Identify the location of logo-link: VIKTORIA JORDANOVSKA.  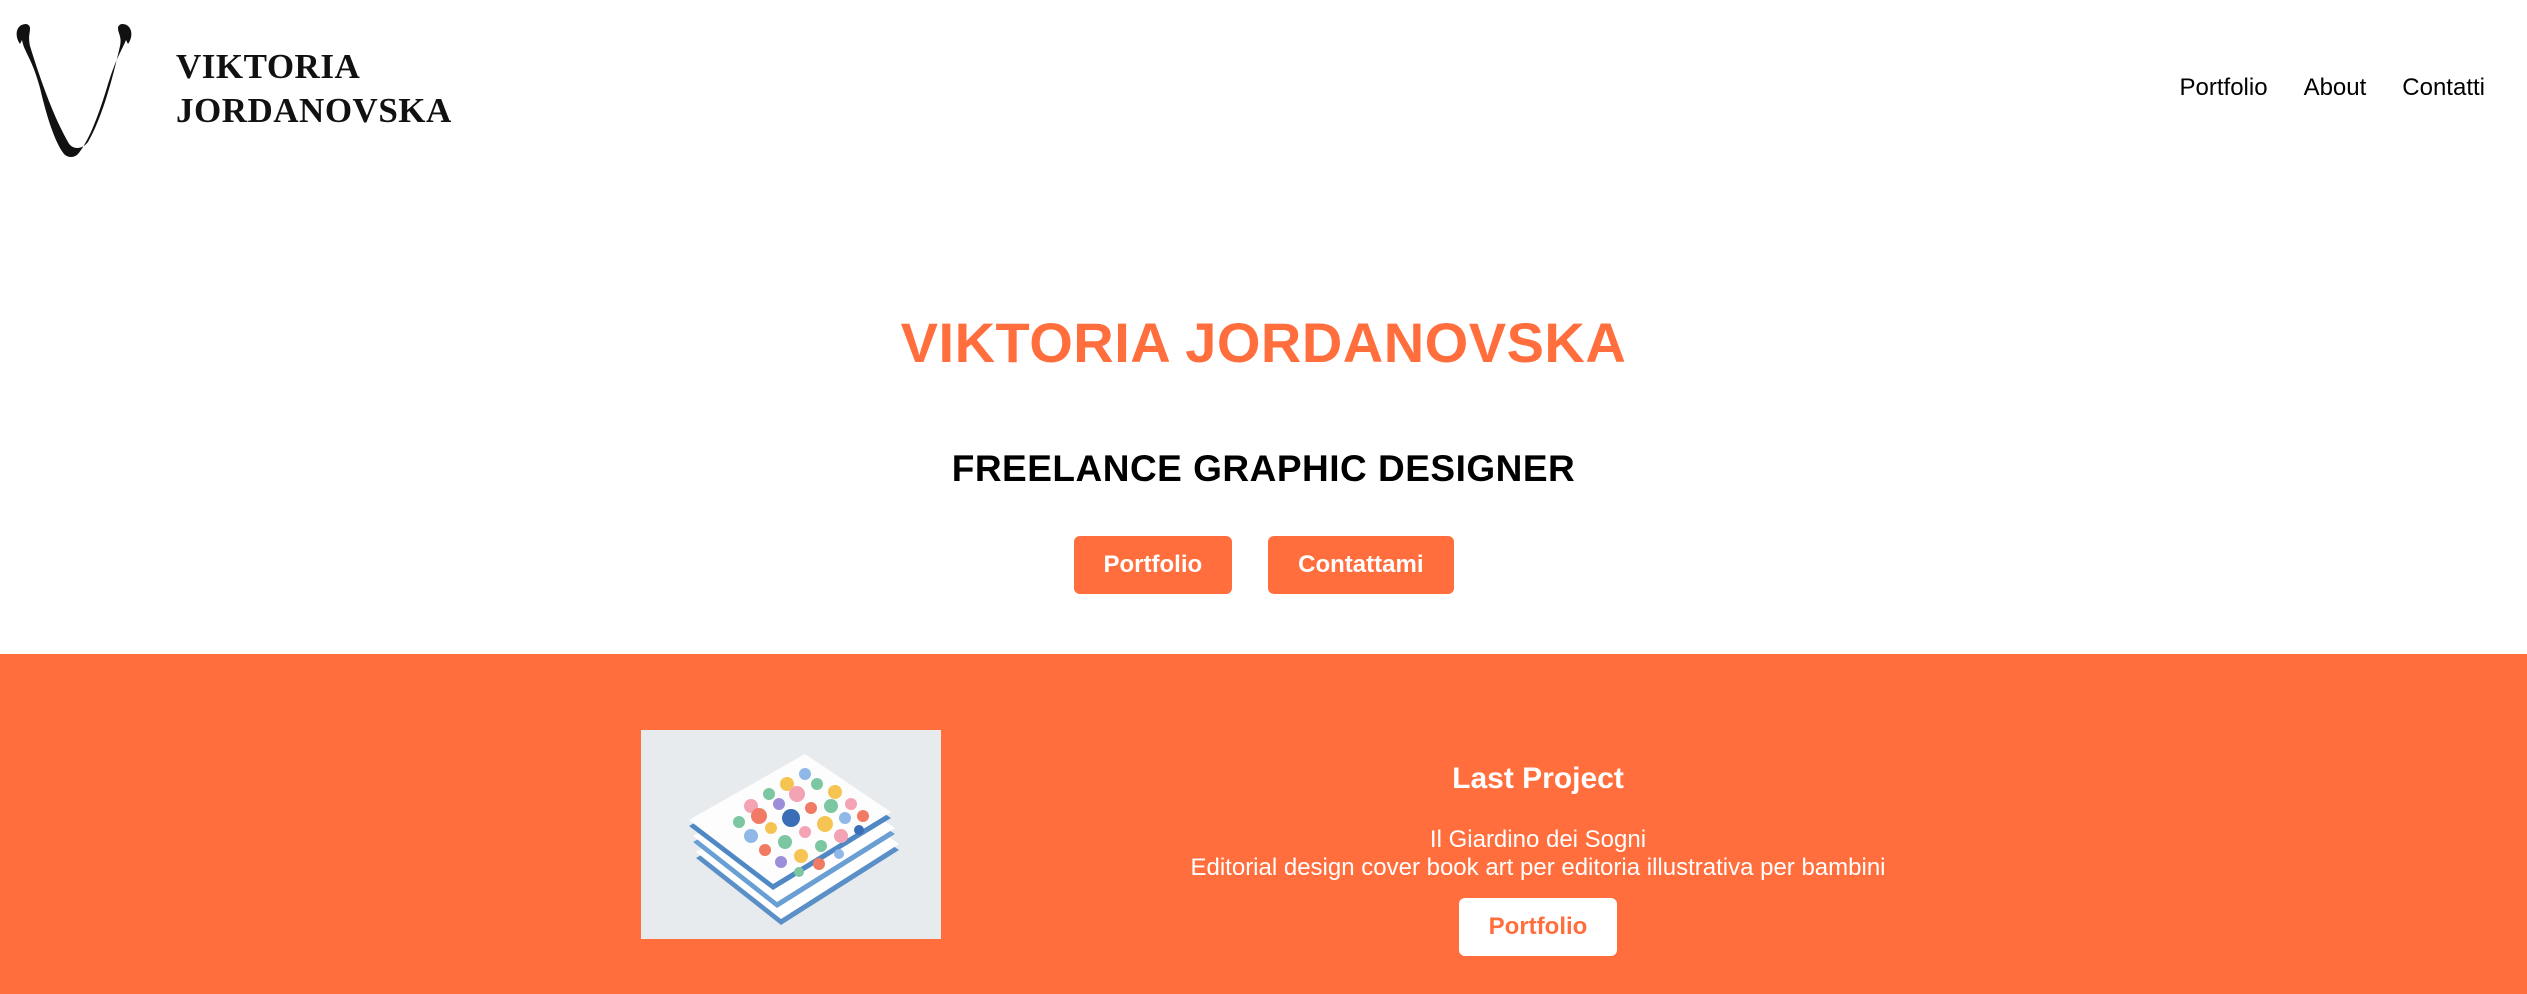
(232, 89).